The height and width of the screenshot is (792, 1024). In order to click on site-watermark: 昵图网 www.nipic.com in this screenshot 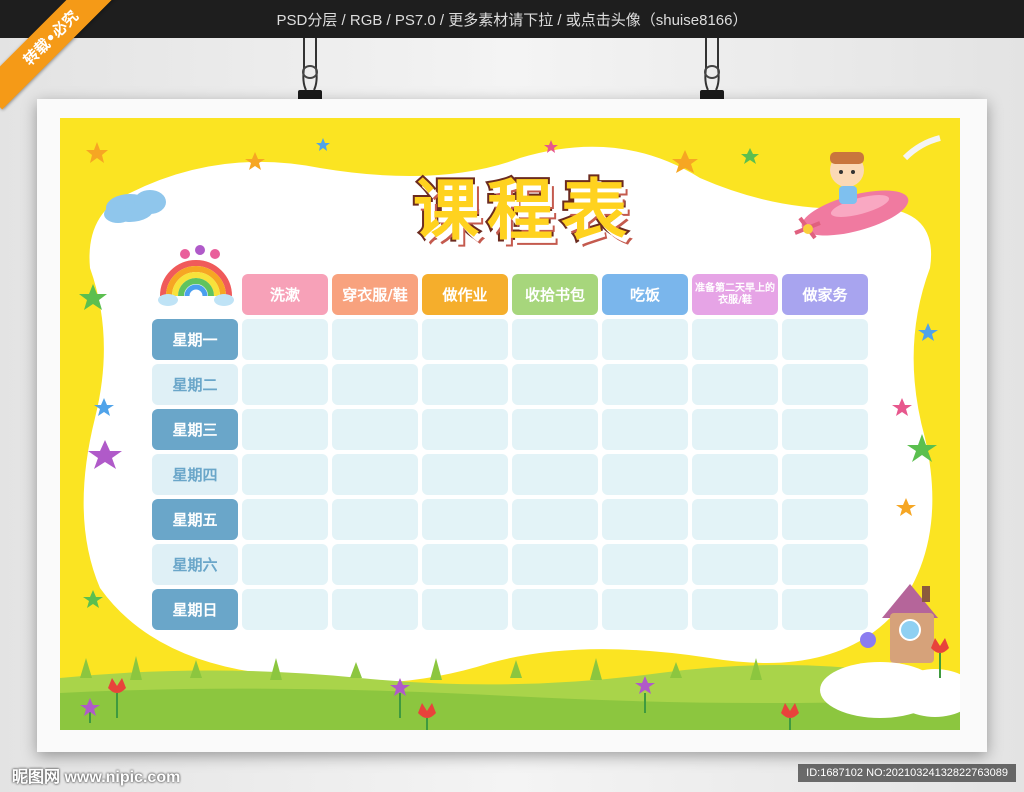, I will do `click(96, 777)`.